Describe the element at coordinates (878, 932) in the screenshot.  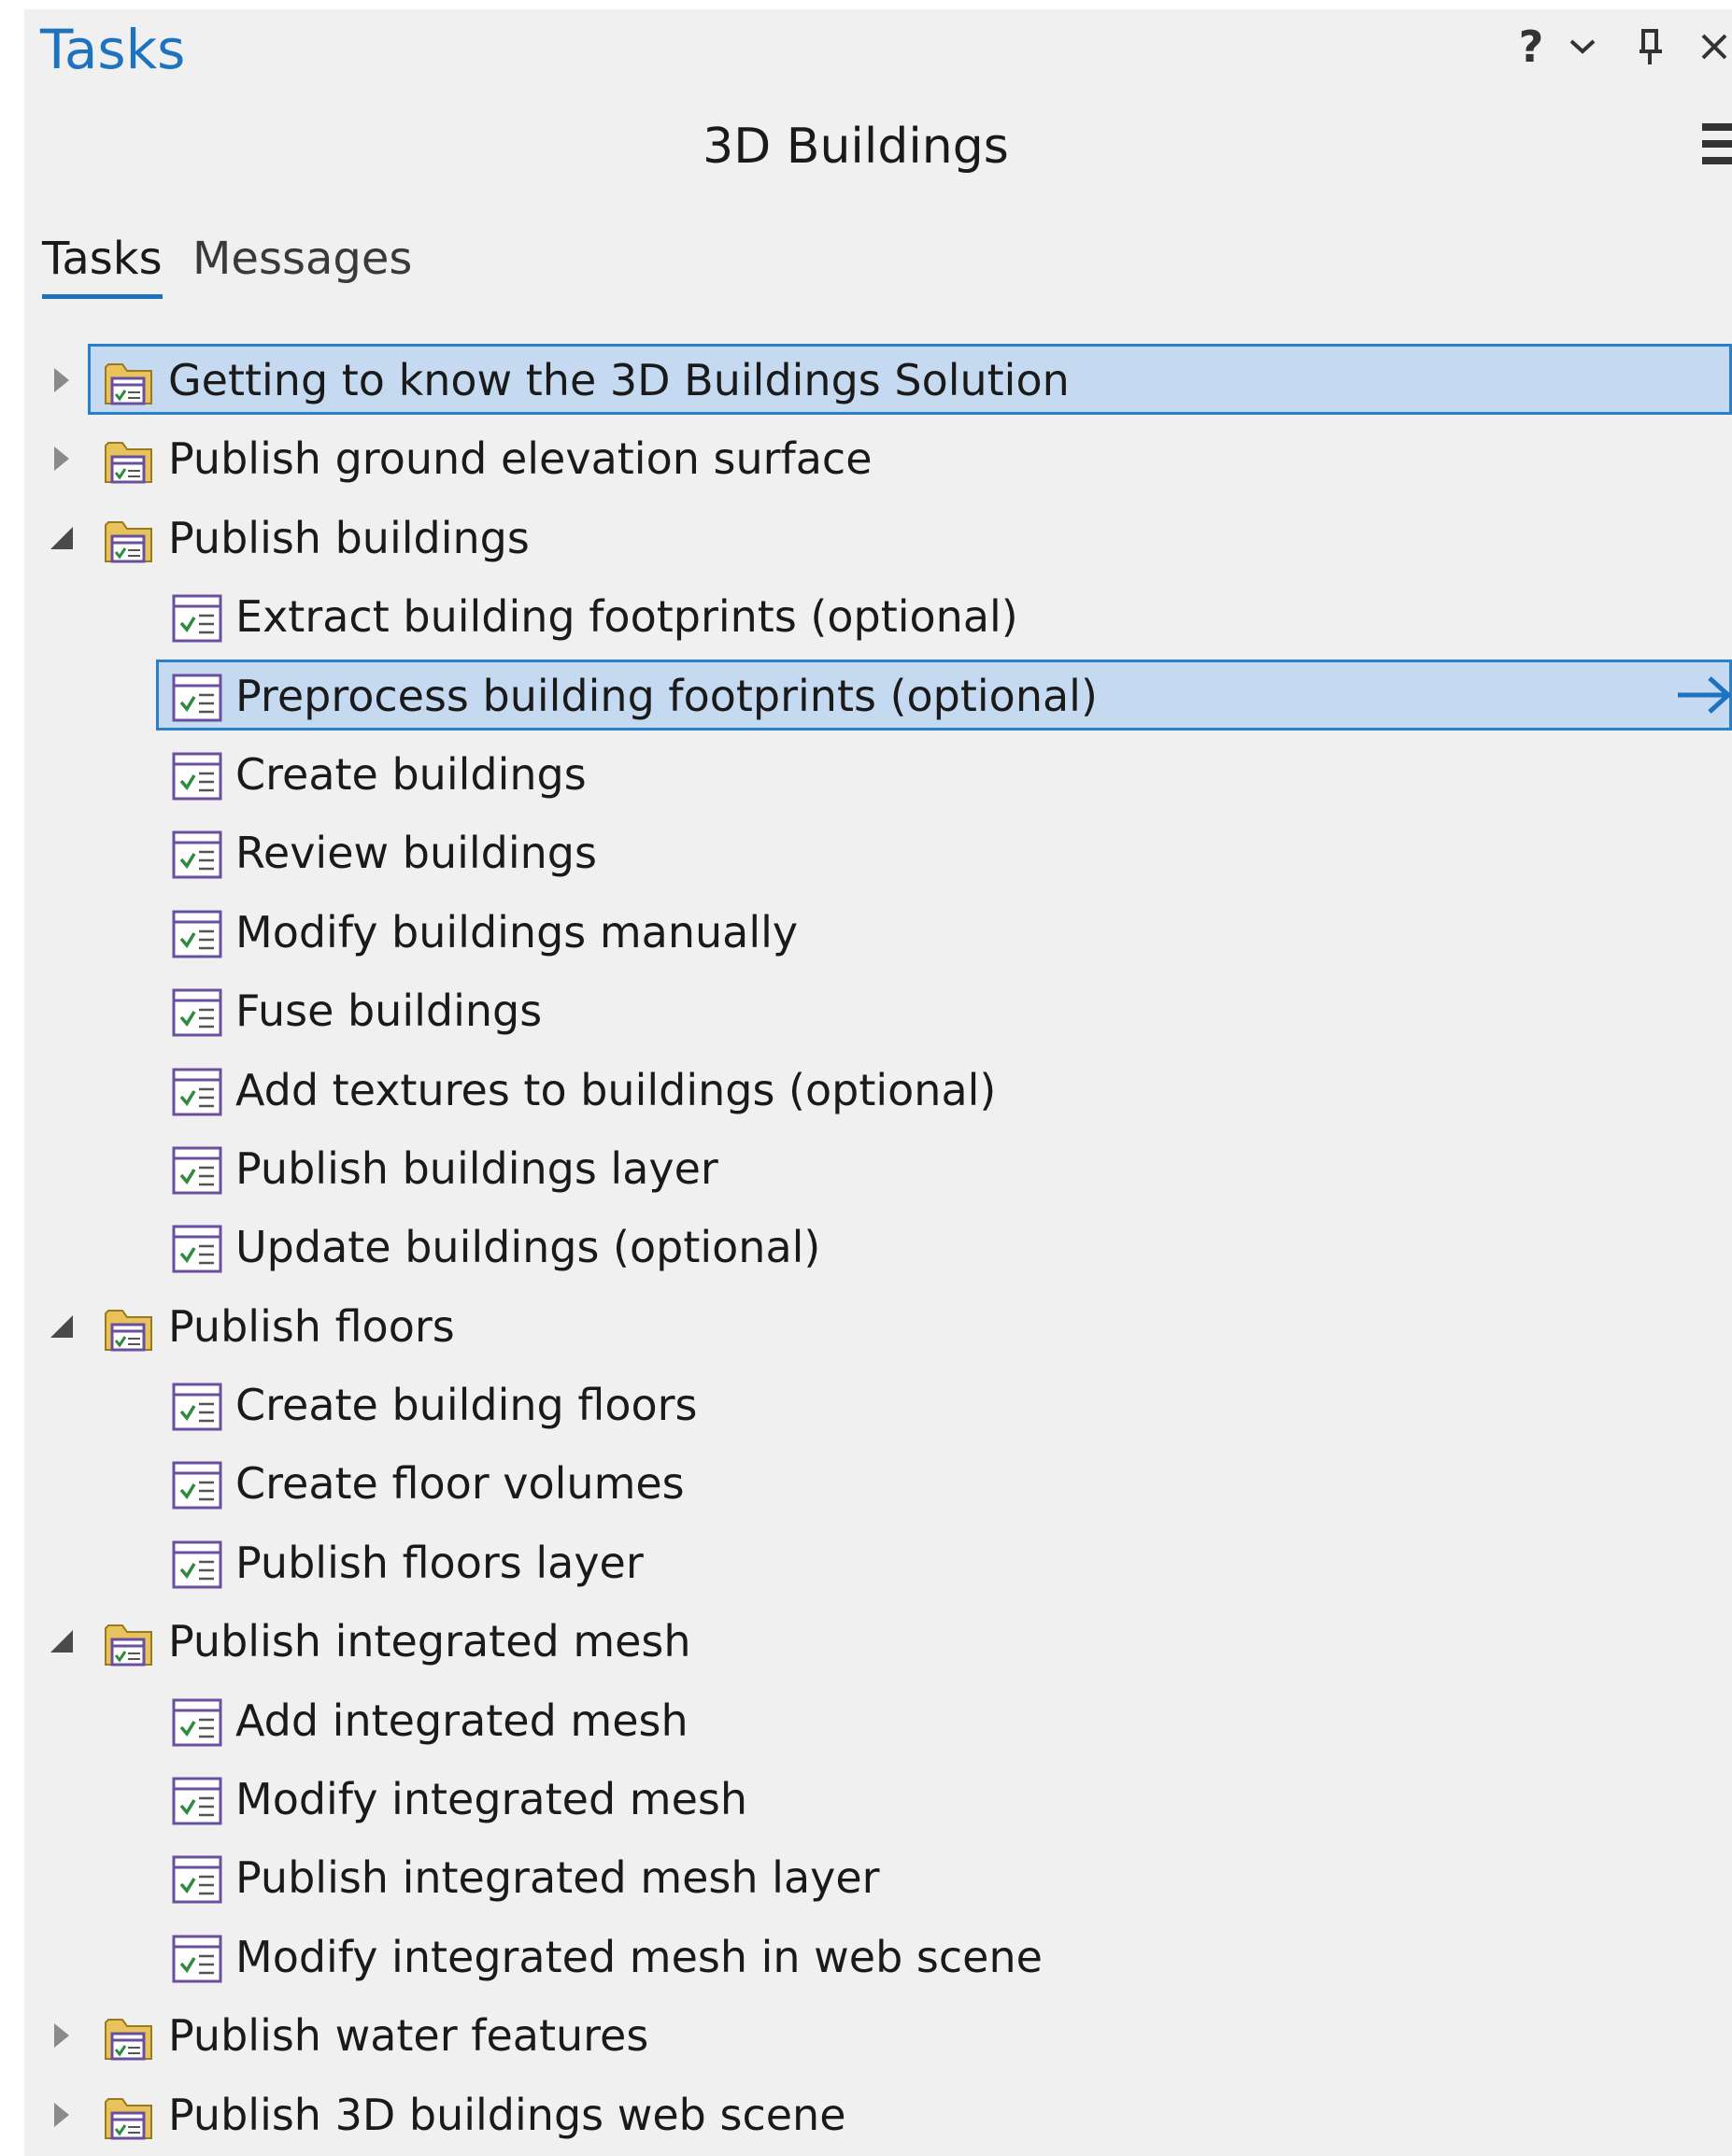
I see `task-row: Modify buildings manually` at that location.